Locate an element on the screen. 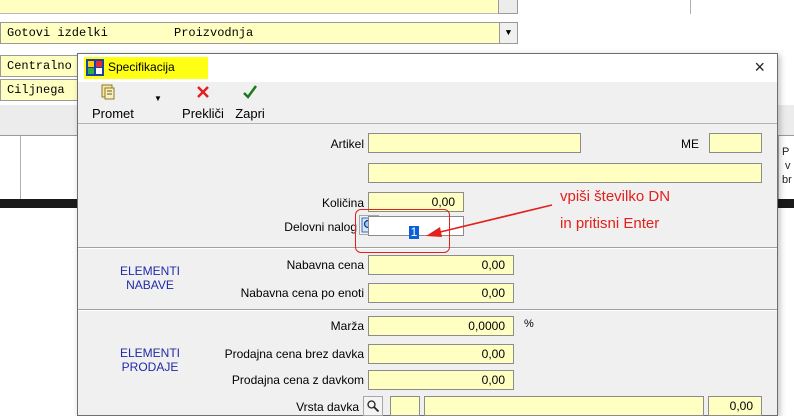  annotation-line-2: in pritisni Enter is located at coordinates (610, 223).